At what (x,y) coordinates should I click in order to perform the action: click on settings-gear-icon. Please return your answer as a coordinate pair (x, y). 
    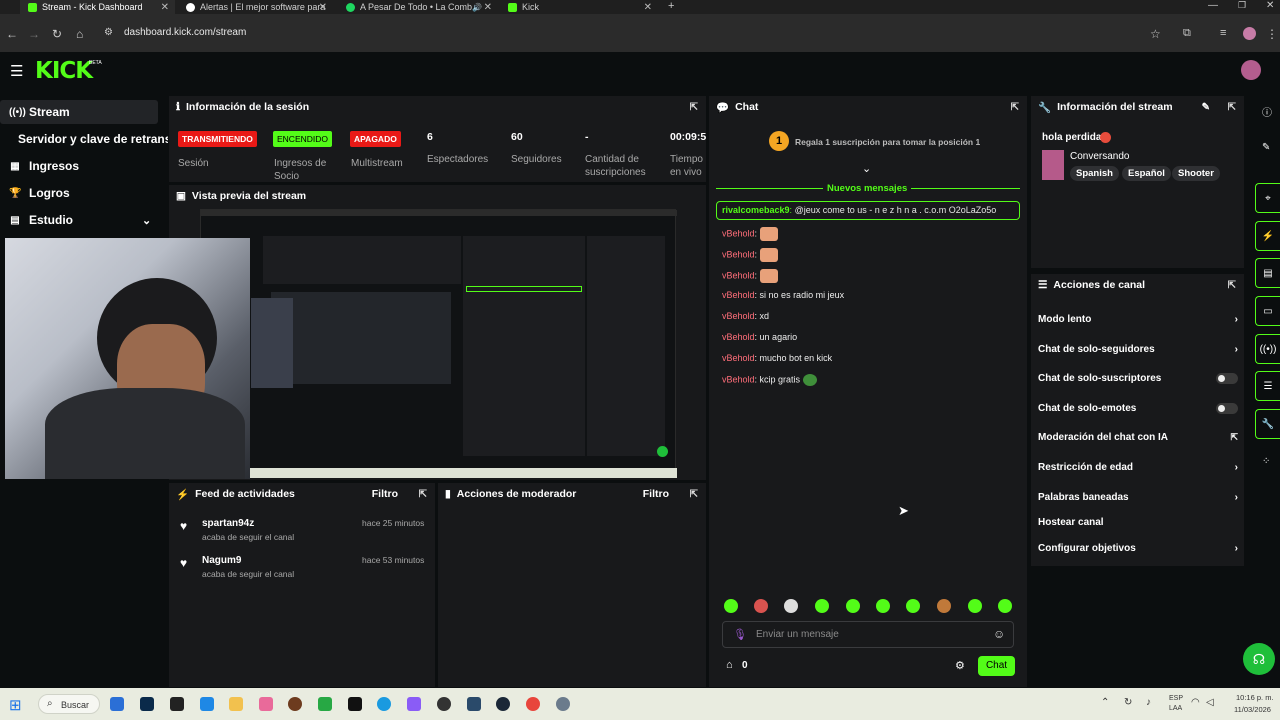
    Looking at the image, I should click on (563, 704).